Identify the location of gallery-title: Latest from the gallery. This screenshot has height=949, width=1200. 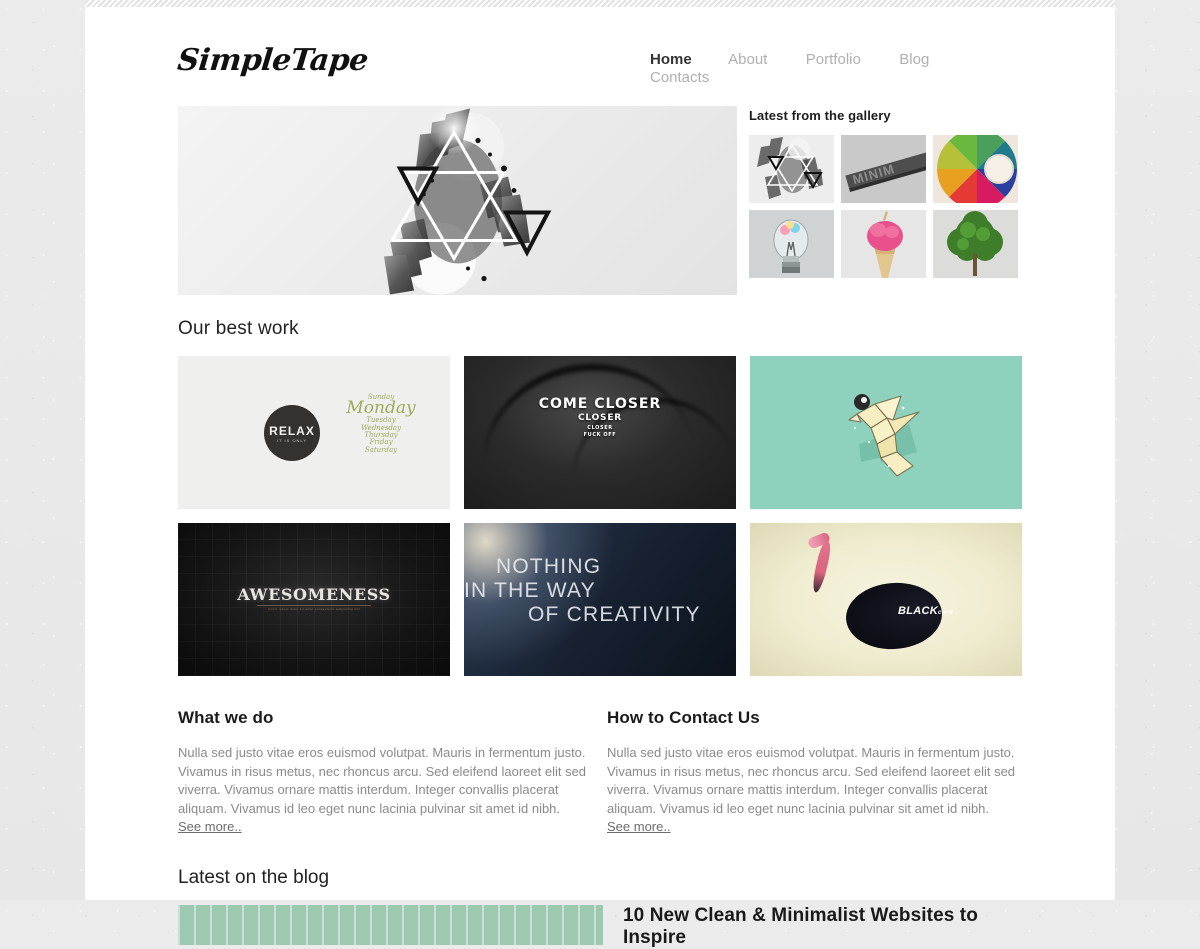
(820, 115).